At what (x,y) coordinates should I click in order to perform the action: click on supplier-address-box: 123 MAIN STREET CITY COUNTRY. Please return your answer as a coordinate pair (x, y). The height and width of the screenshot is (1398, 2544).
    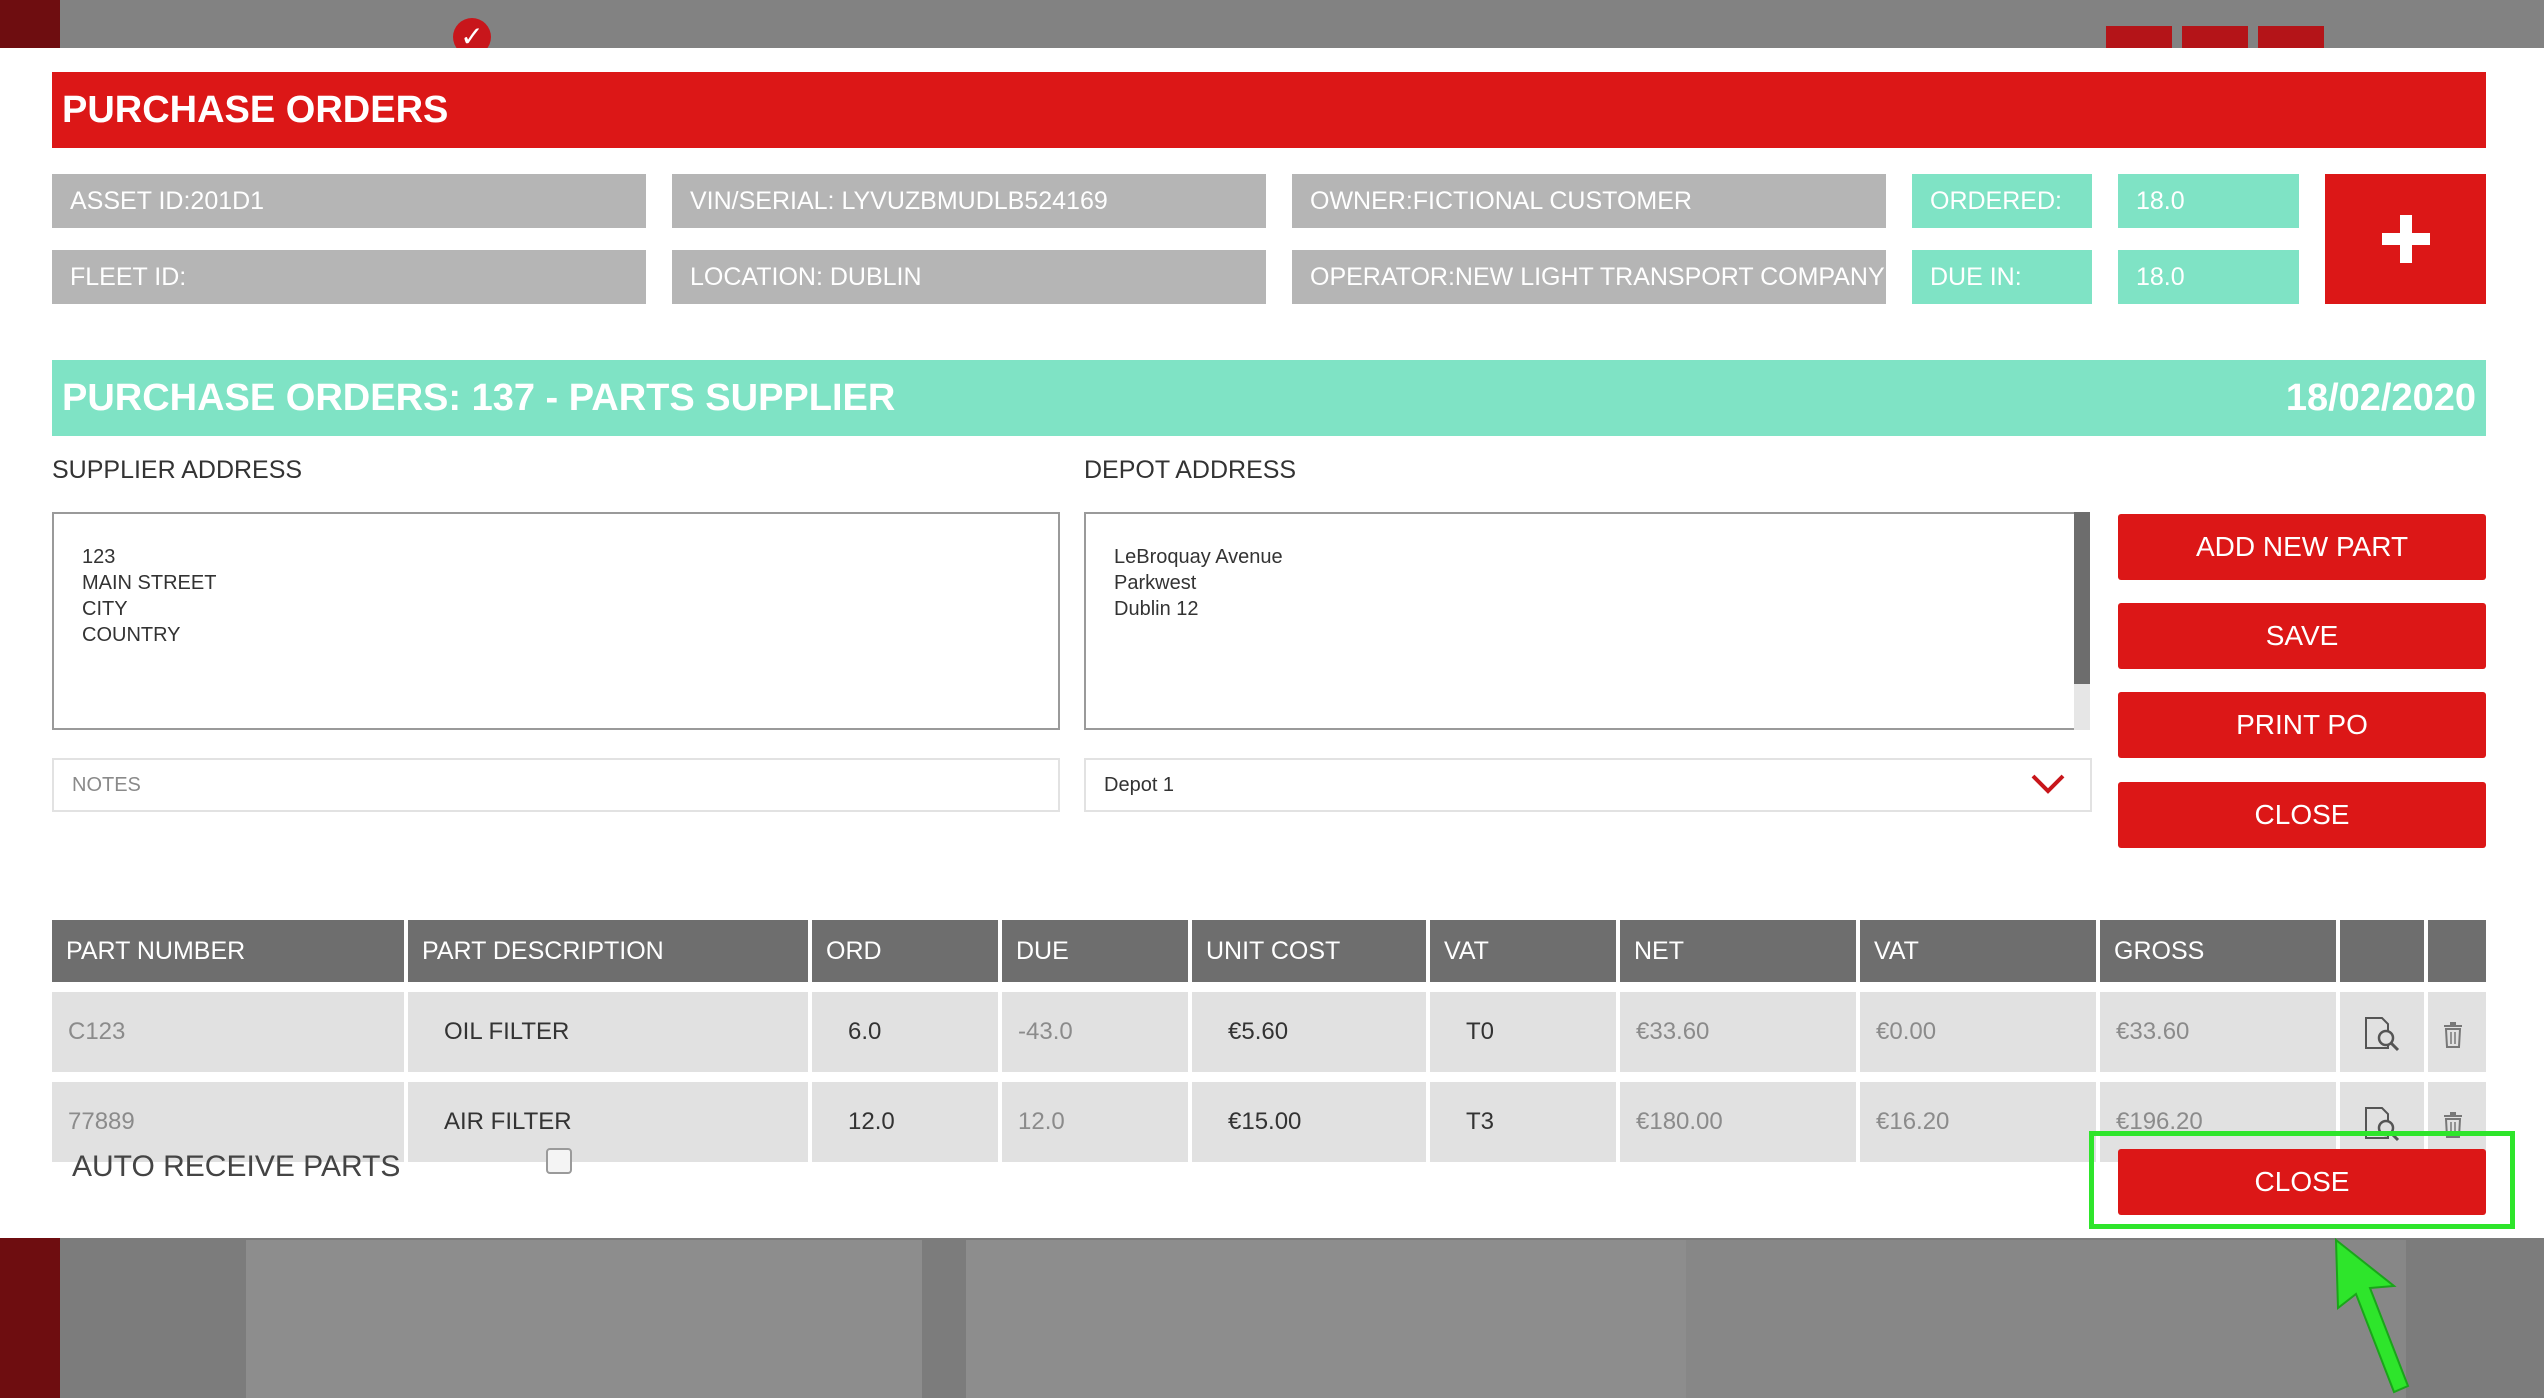
    Looking at the image, I should click on (556, 621).